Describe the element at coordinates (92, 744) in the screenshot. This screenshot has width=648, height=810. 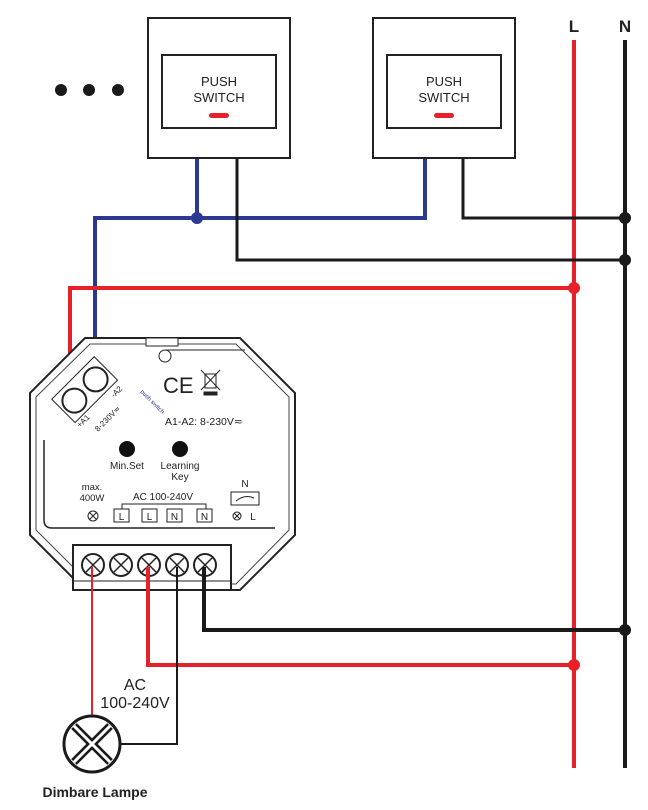
I see `lamp-icon` at that location.